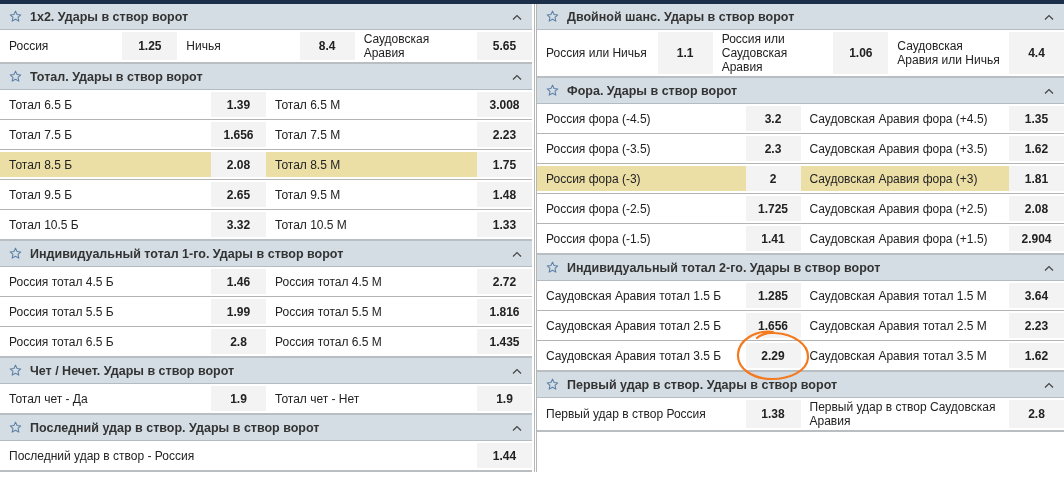  I want to click on odds-button: 1.81, so click(1036, 178).